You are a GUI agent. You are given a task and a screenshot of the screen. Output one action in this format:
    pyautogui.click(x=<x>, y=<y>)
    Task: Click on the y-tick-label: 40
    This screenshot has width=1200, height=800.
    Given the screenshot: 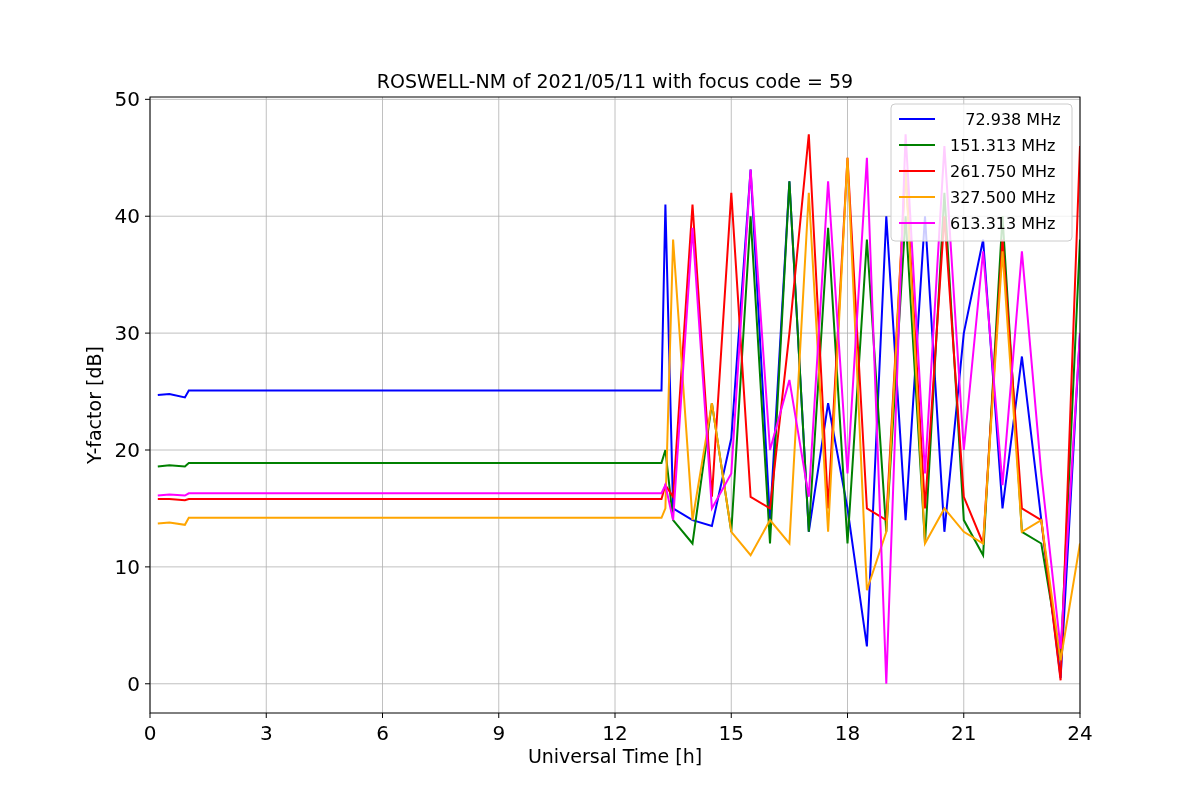 What is the action you would take?
    pyautogui.click(x=127, y=216)
    